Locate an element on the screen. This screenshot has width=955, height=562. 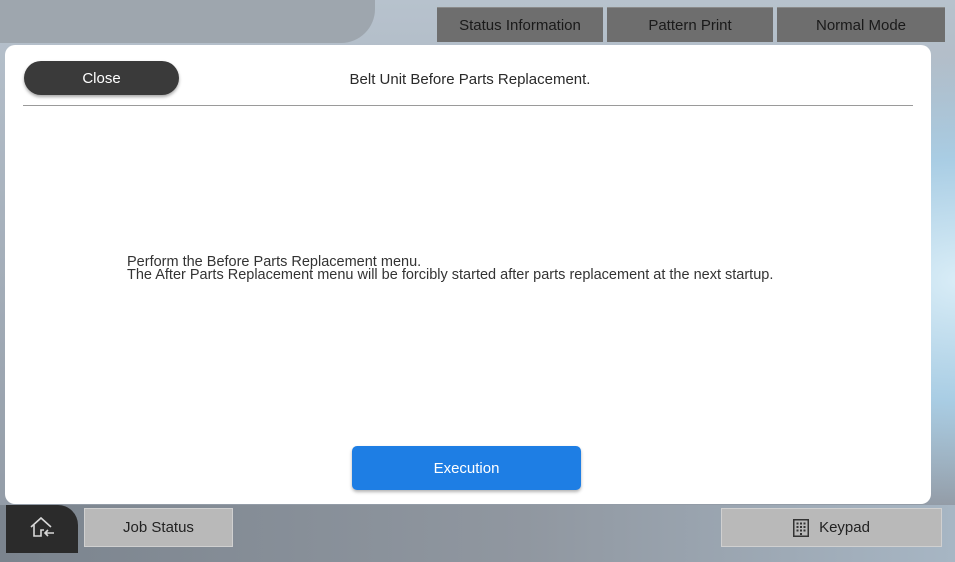
home-back-icon is located at coordinates (42, 529).